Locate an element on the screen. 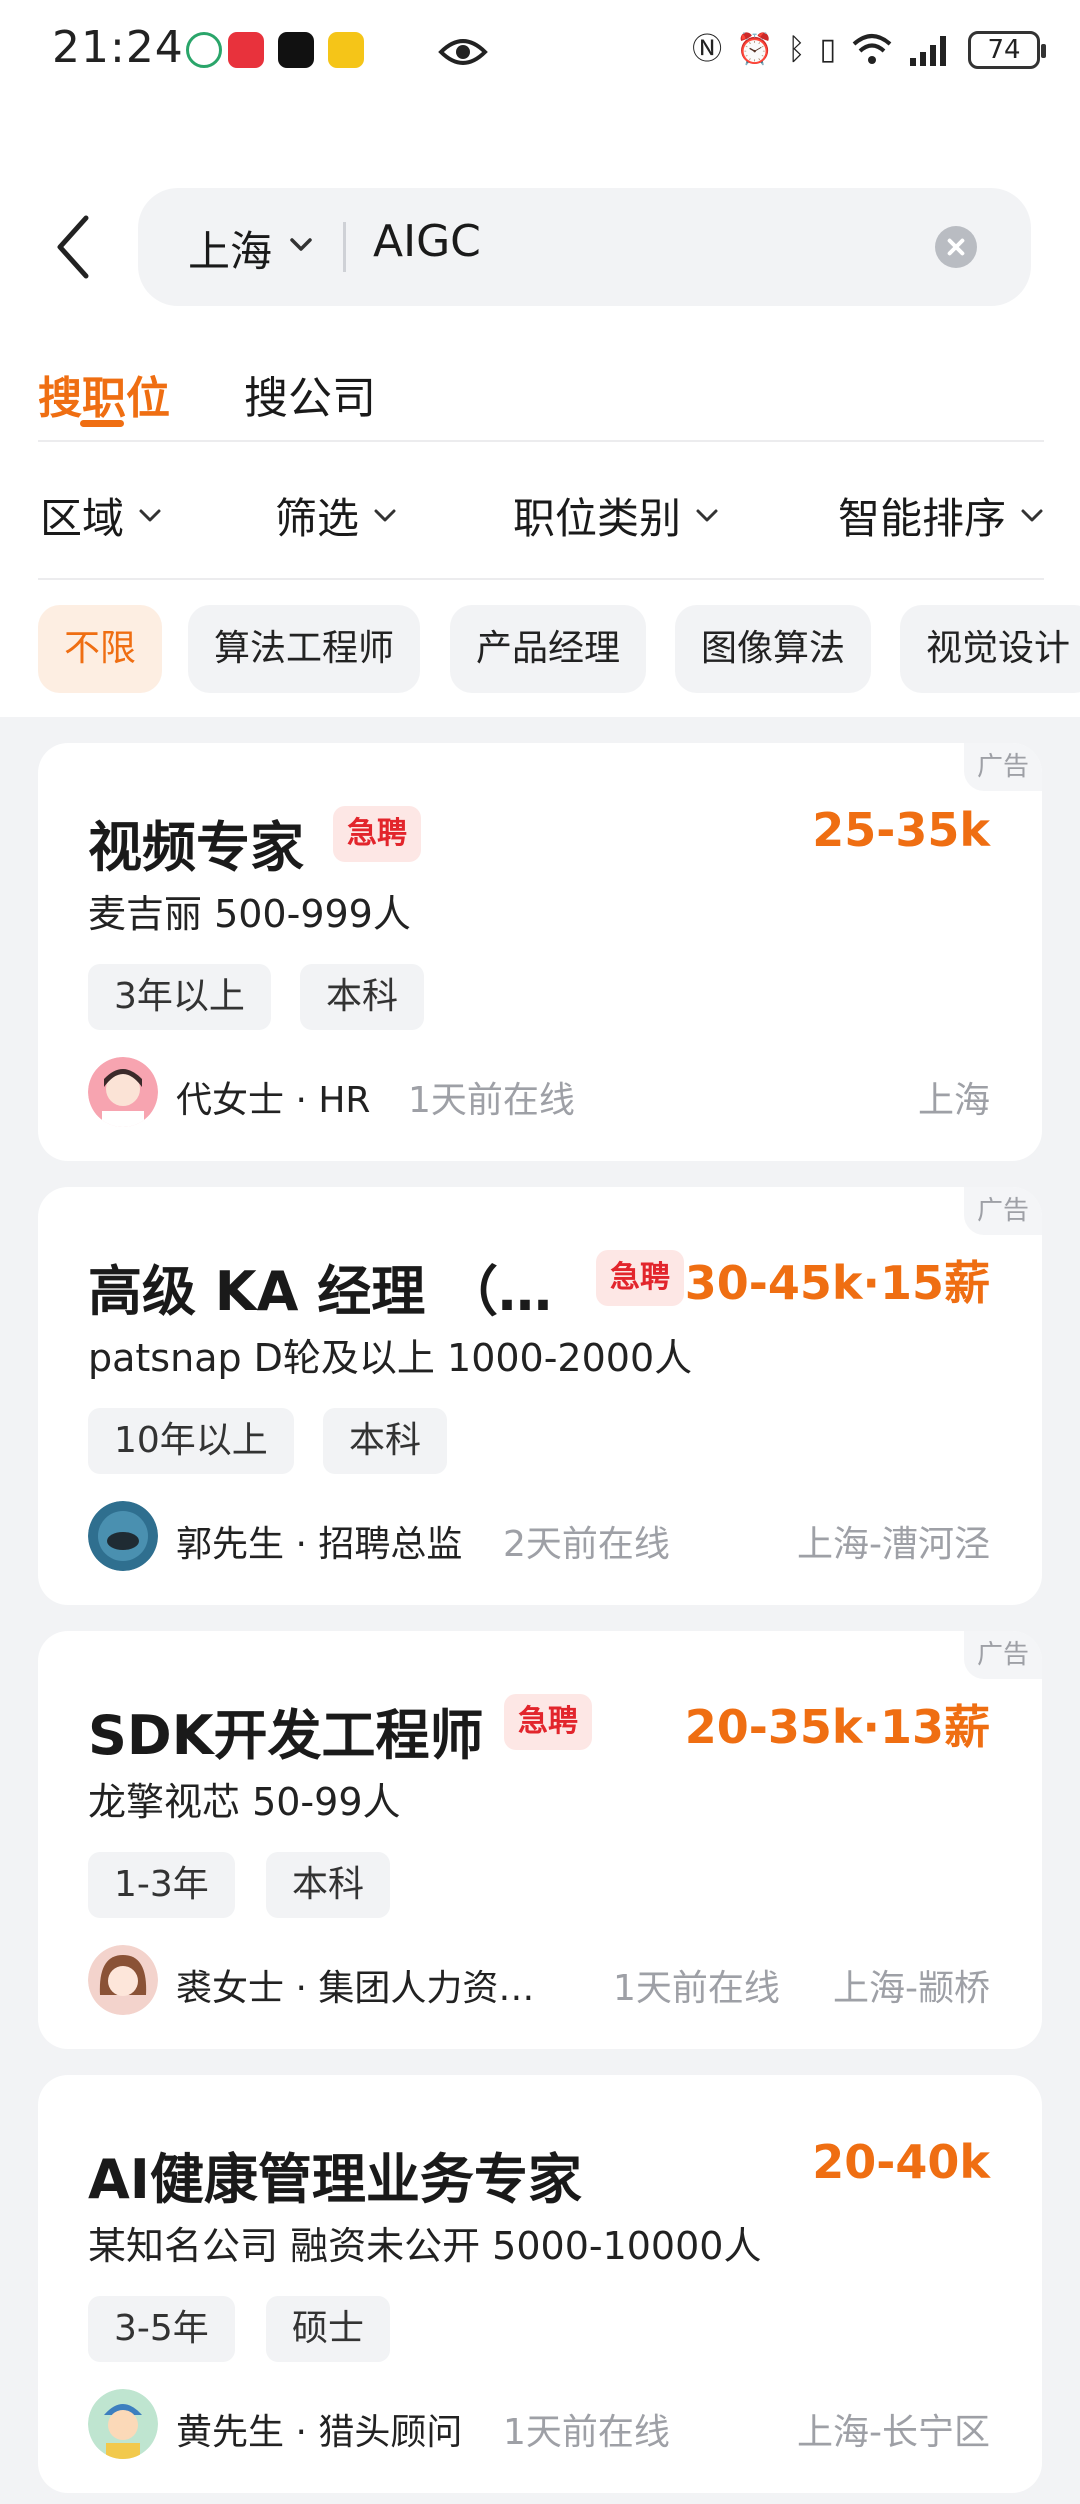 This screenshot has width=1080, height=2504. signal-icon is located at coordinates (928, 51).